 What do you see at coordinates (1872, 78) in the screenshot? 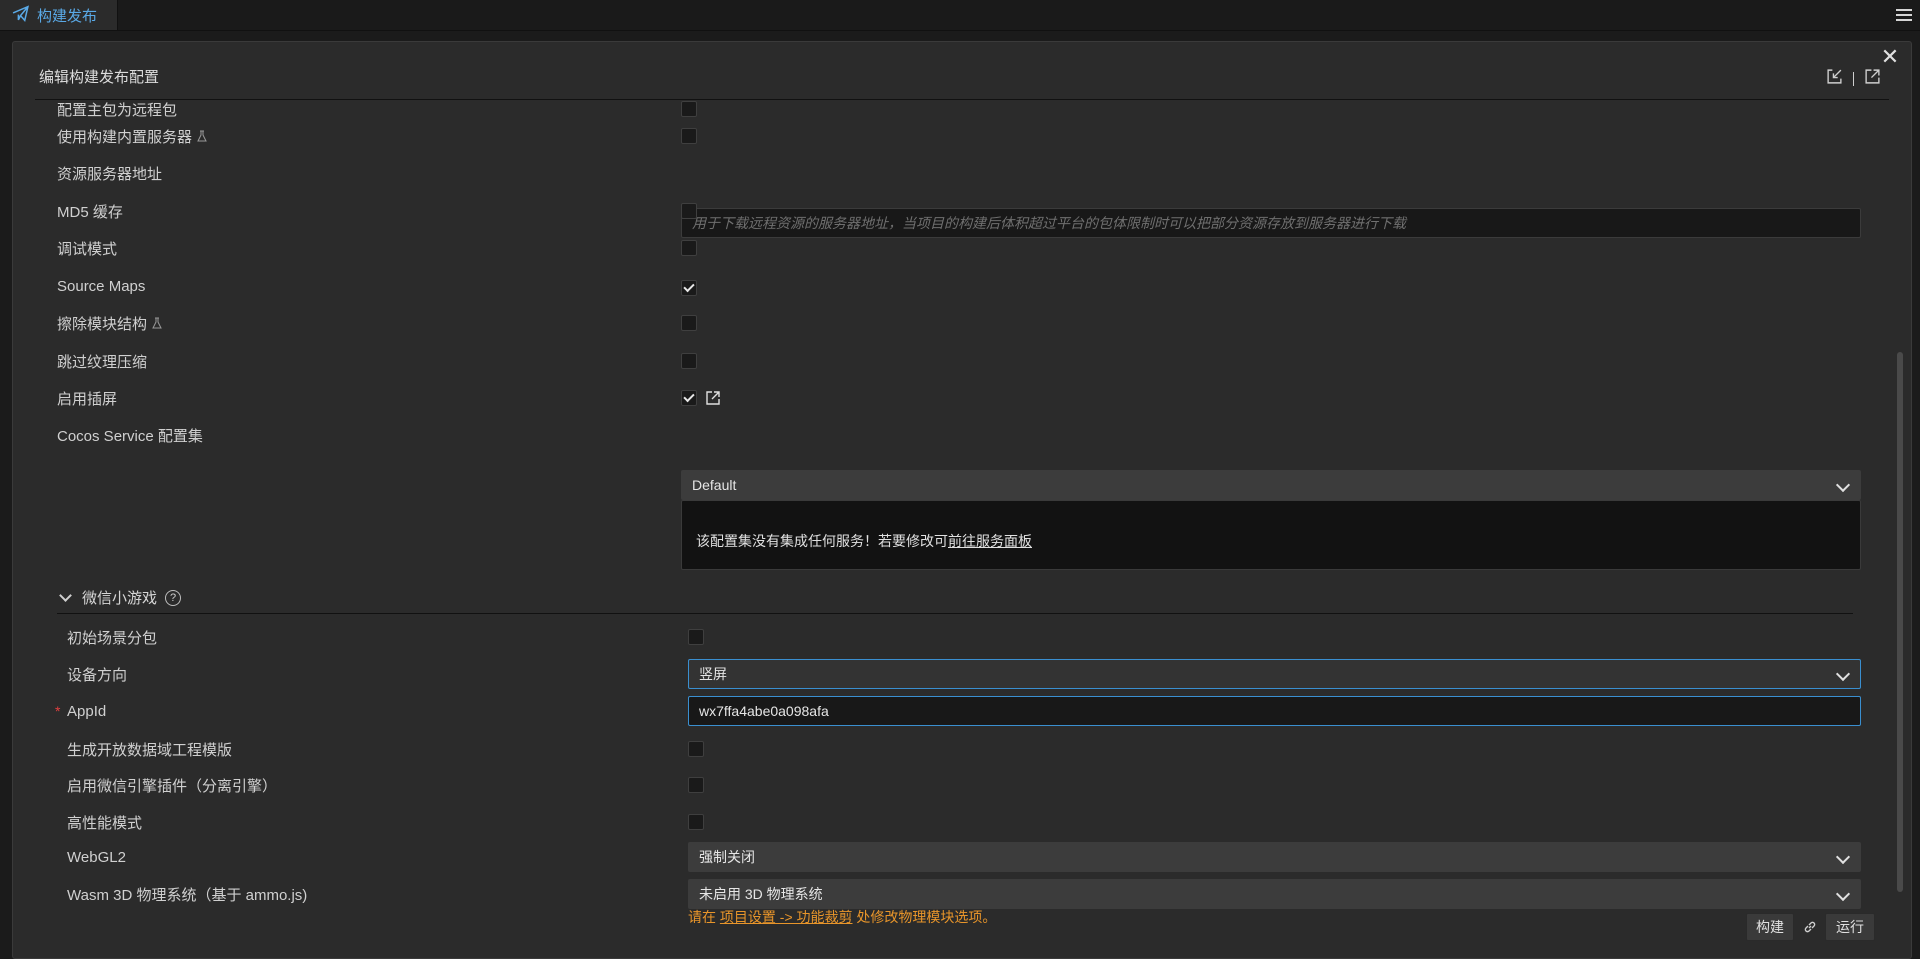
I see `export-icon` at bounding box center [1872, 78].